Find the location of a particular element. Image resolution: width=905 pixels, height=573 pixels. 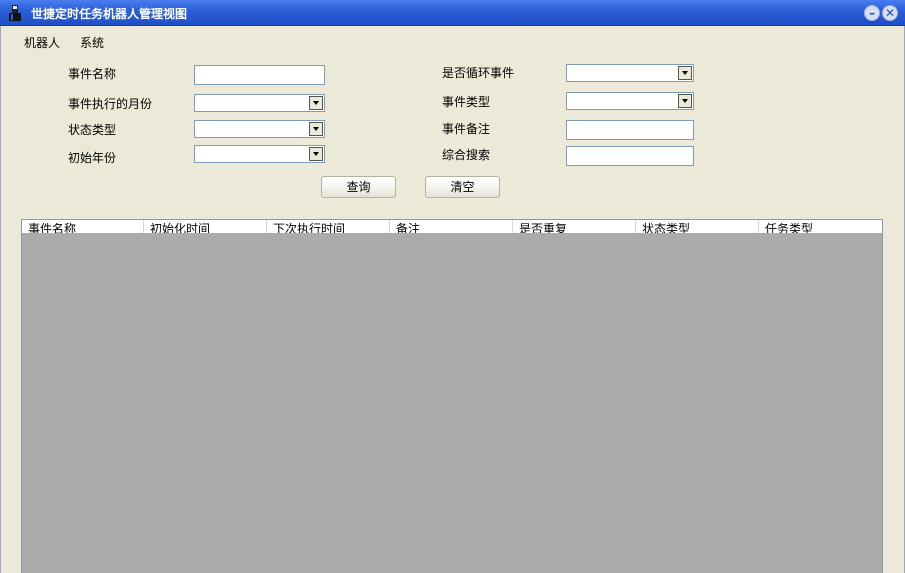

minimize-icon: – is located at coordinates (872, 13).